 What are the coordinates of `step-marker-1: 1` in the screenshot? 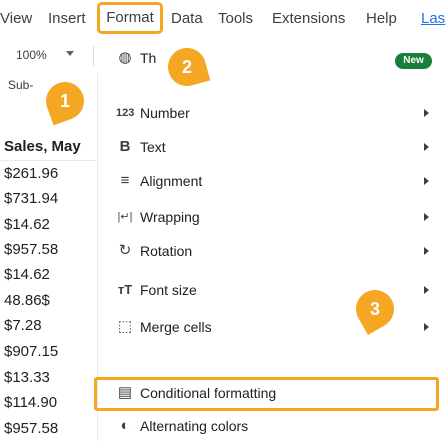 It's located at (65, 101).